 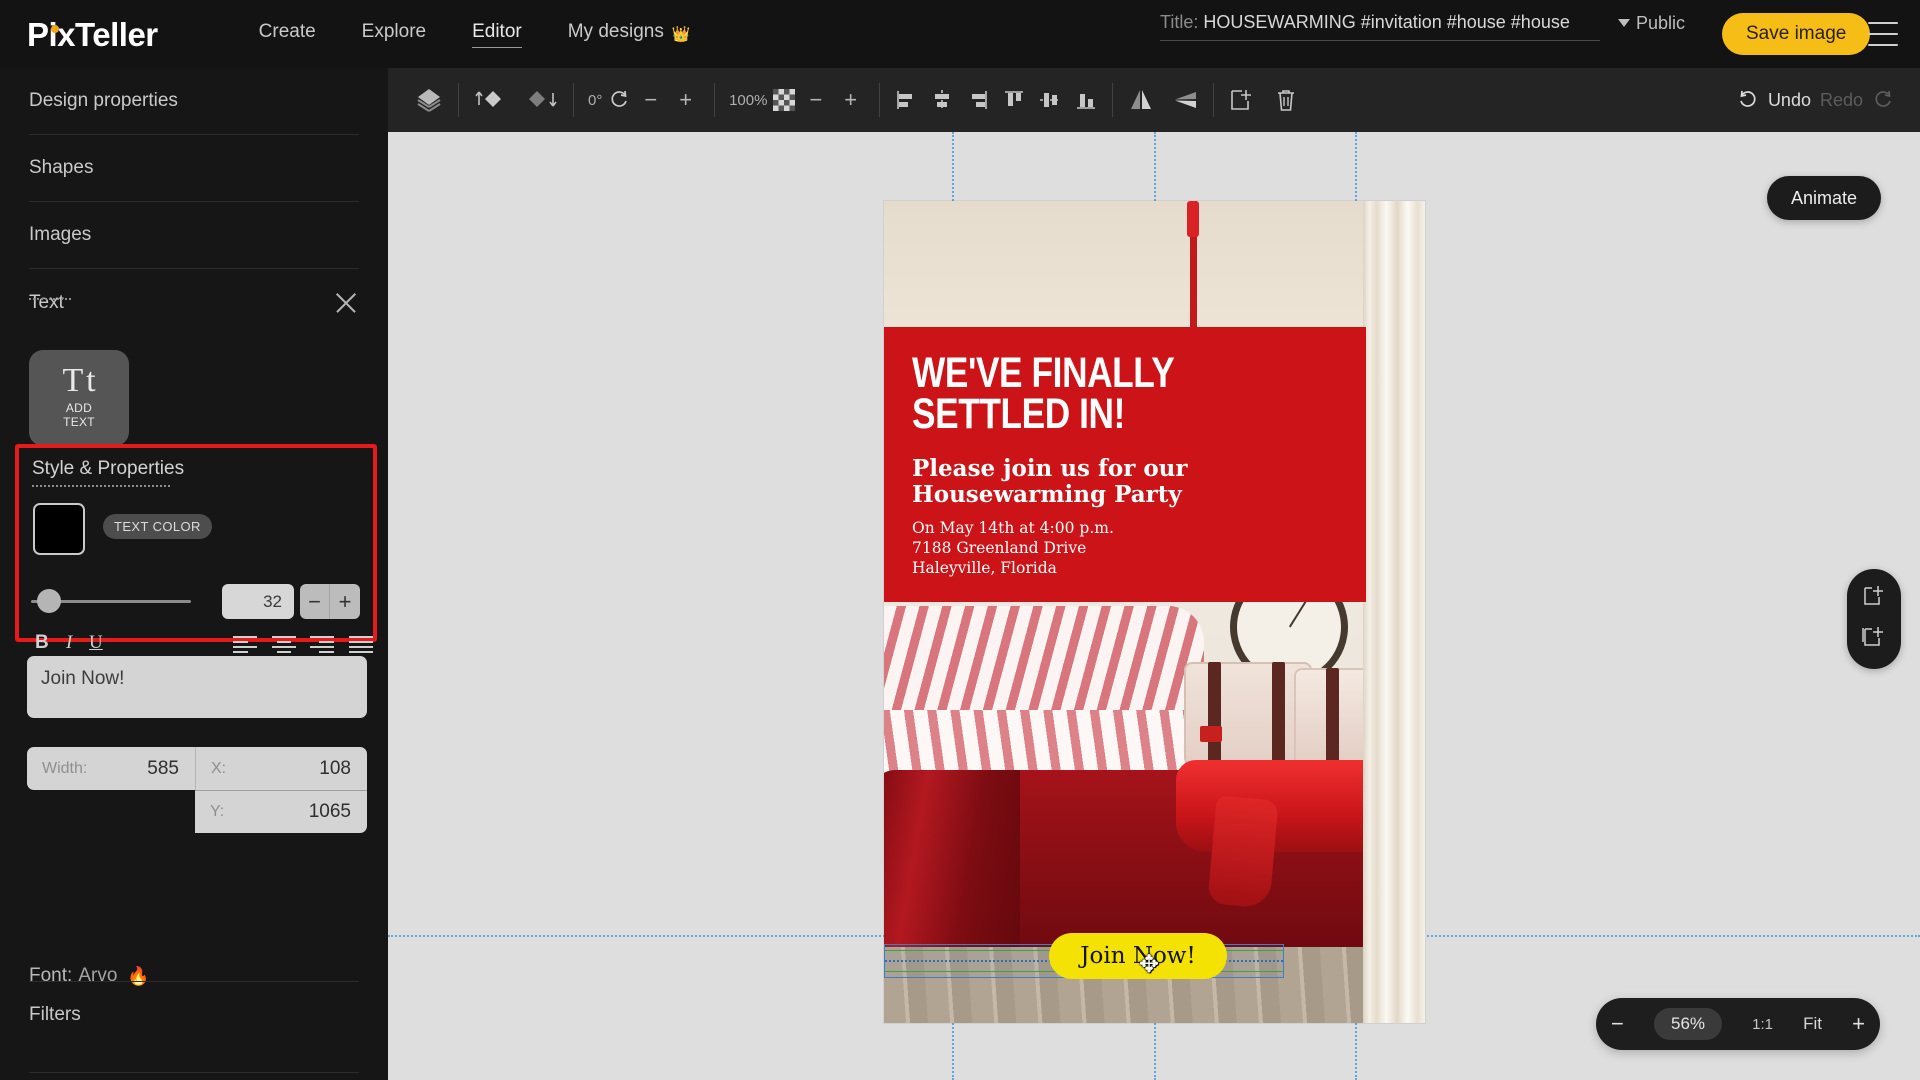 What do you see at coordinates (850, 100) in the screenshot?
I see `opacity-increase-button: +` at bounding box center [850, 100].